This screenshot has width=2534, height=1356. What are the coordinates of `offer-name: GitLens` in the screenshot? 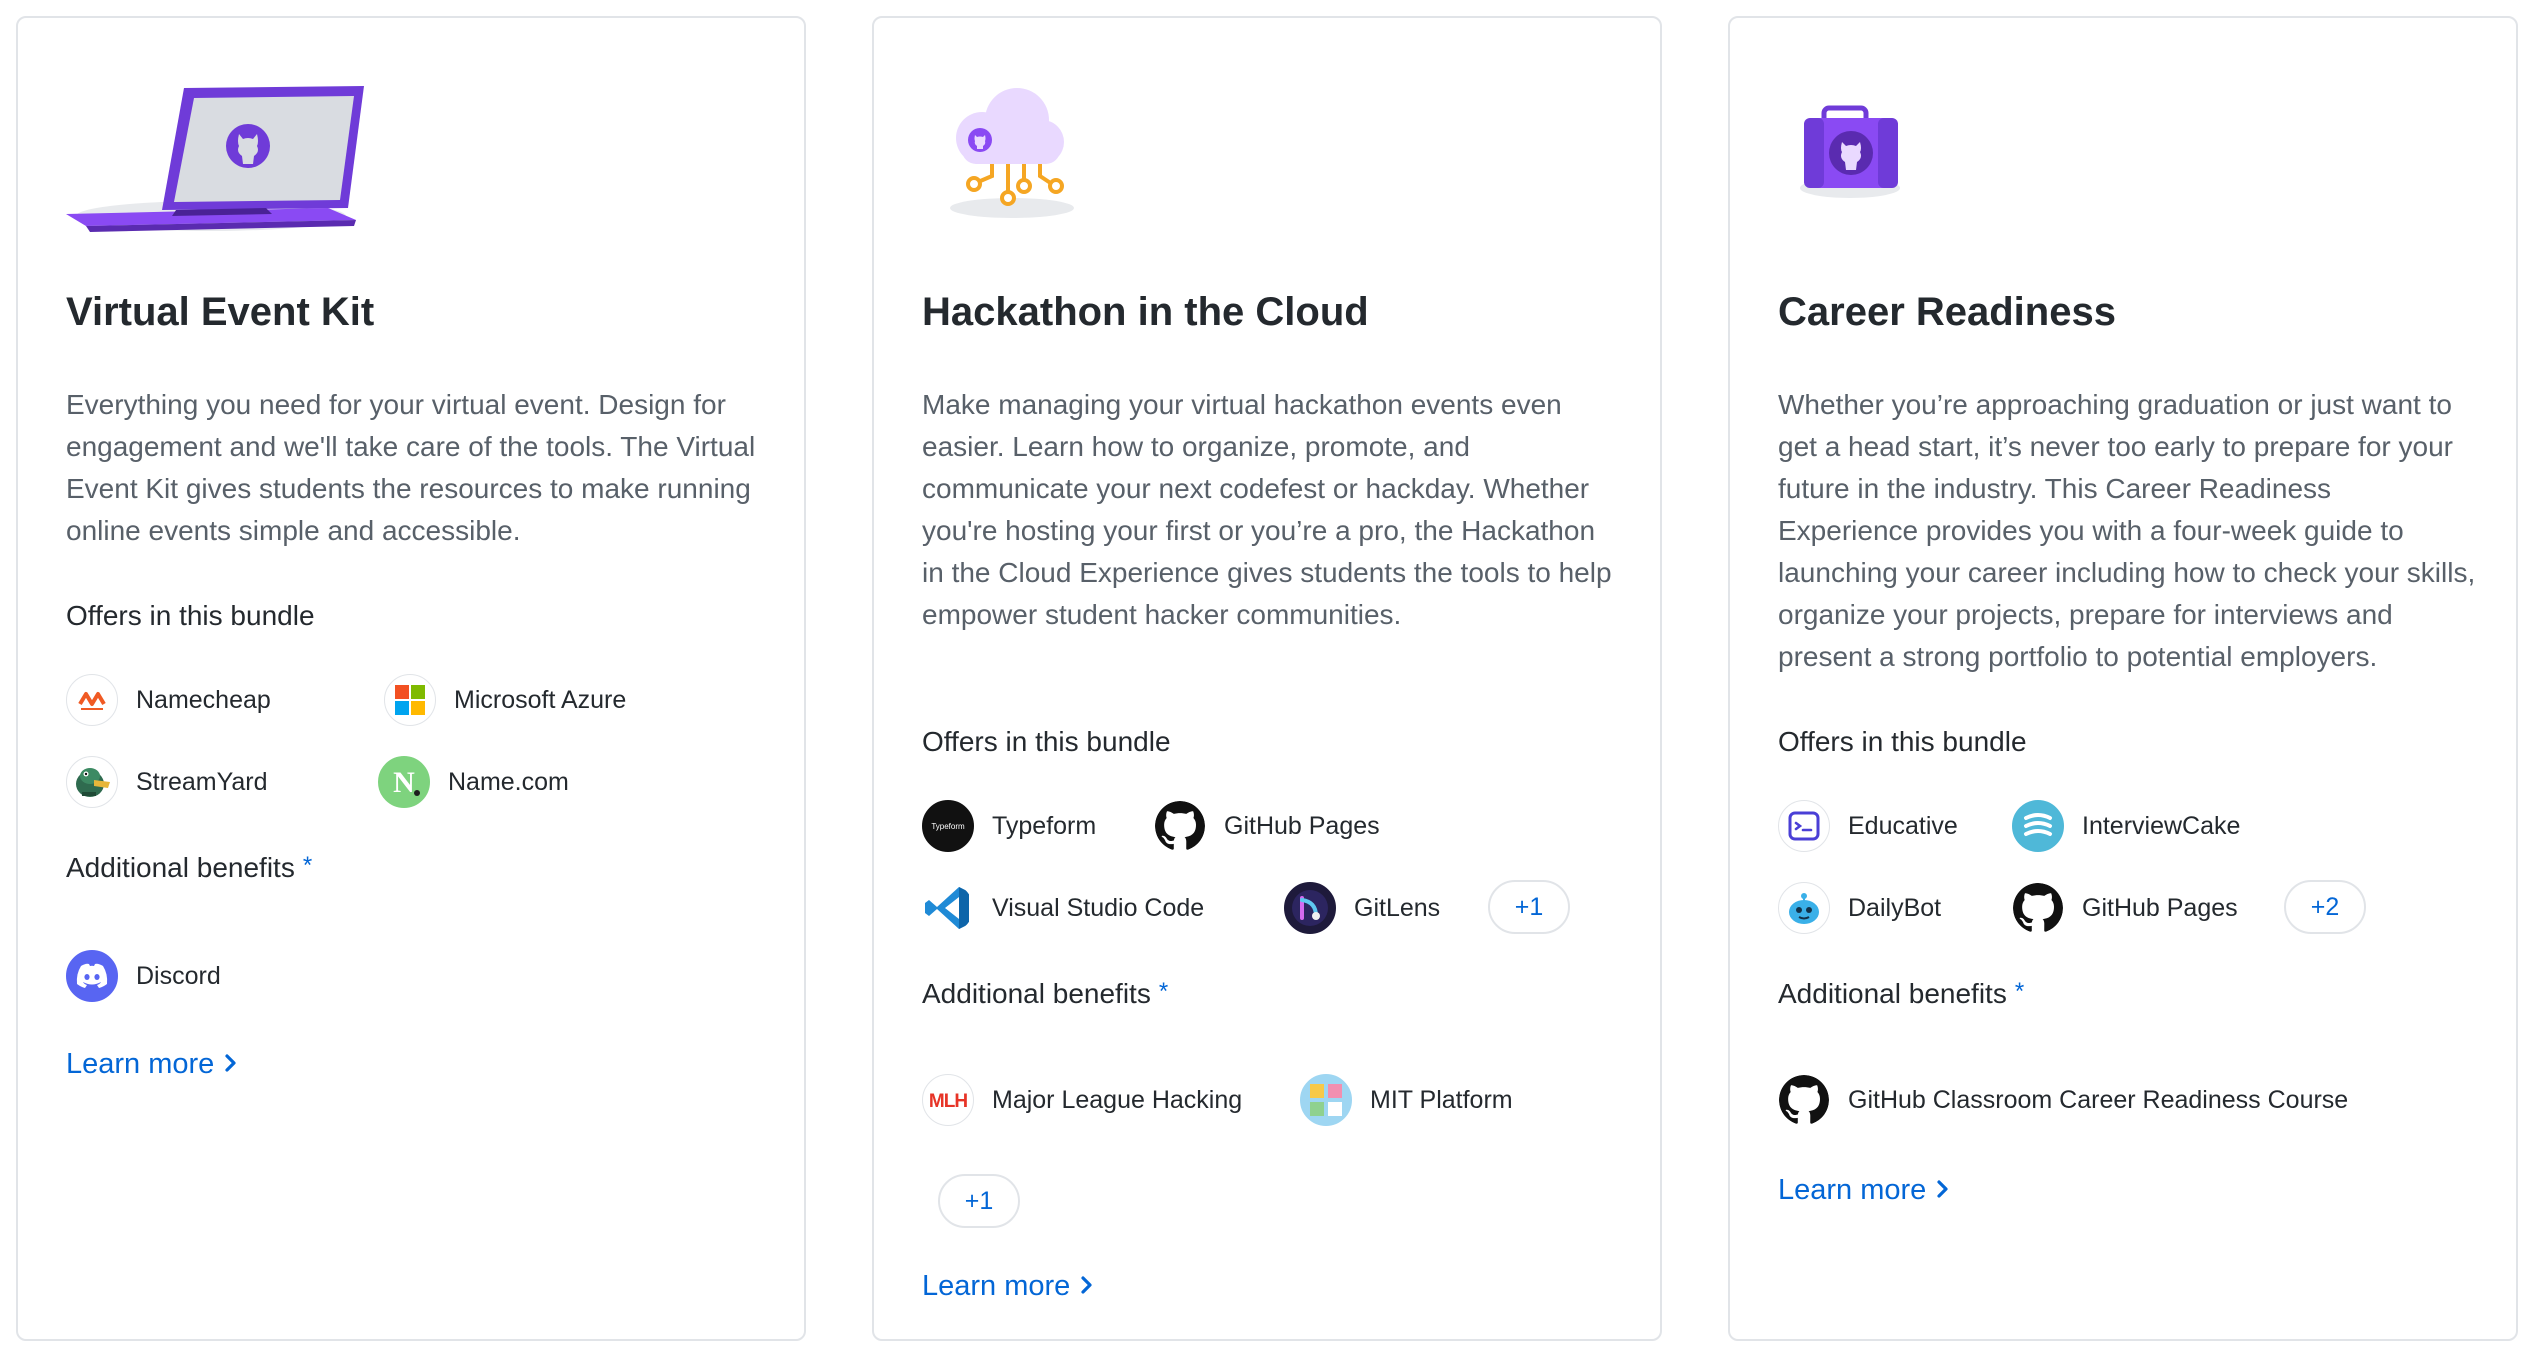 It's located at (1397, 907).